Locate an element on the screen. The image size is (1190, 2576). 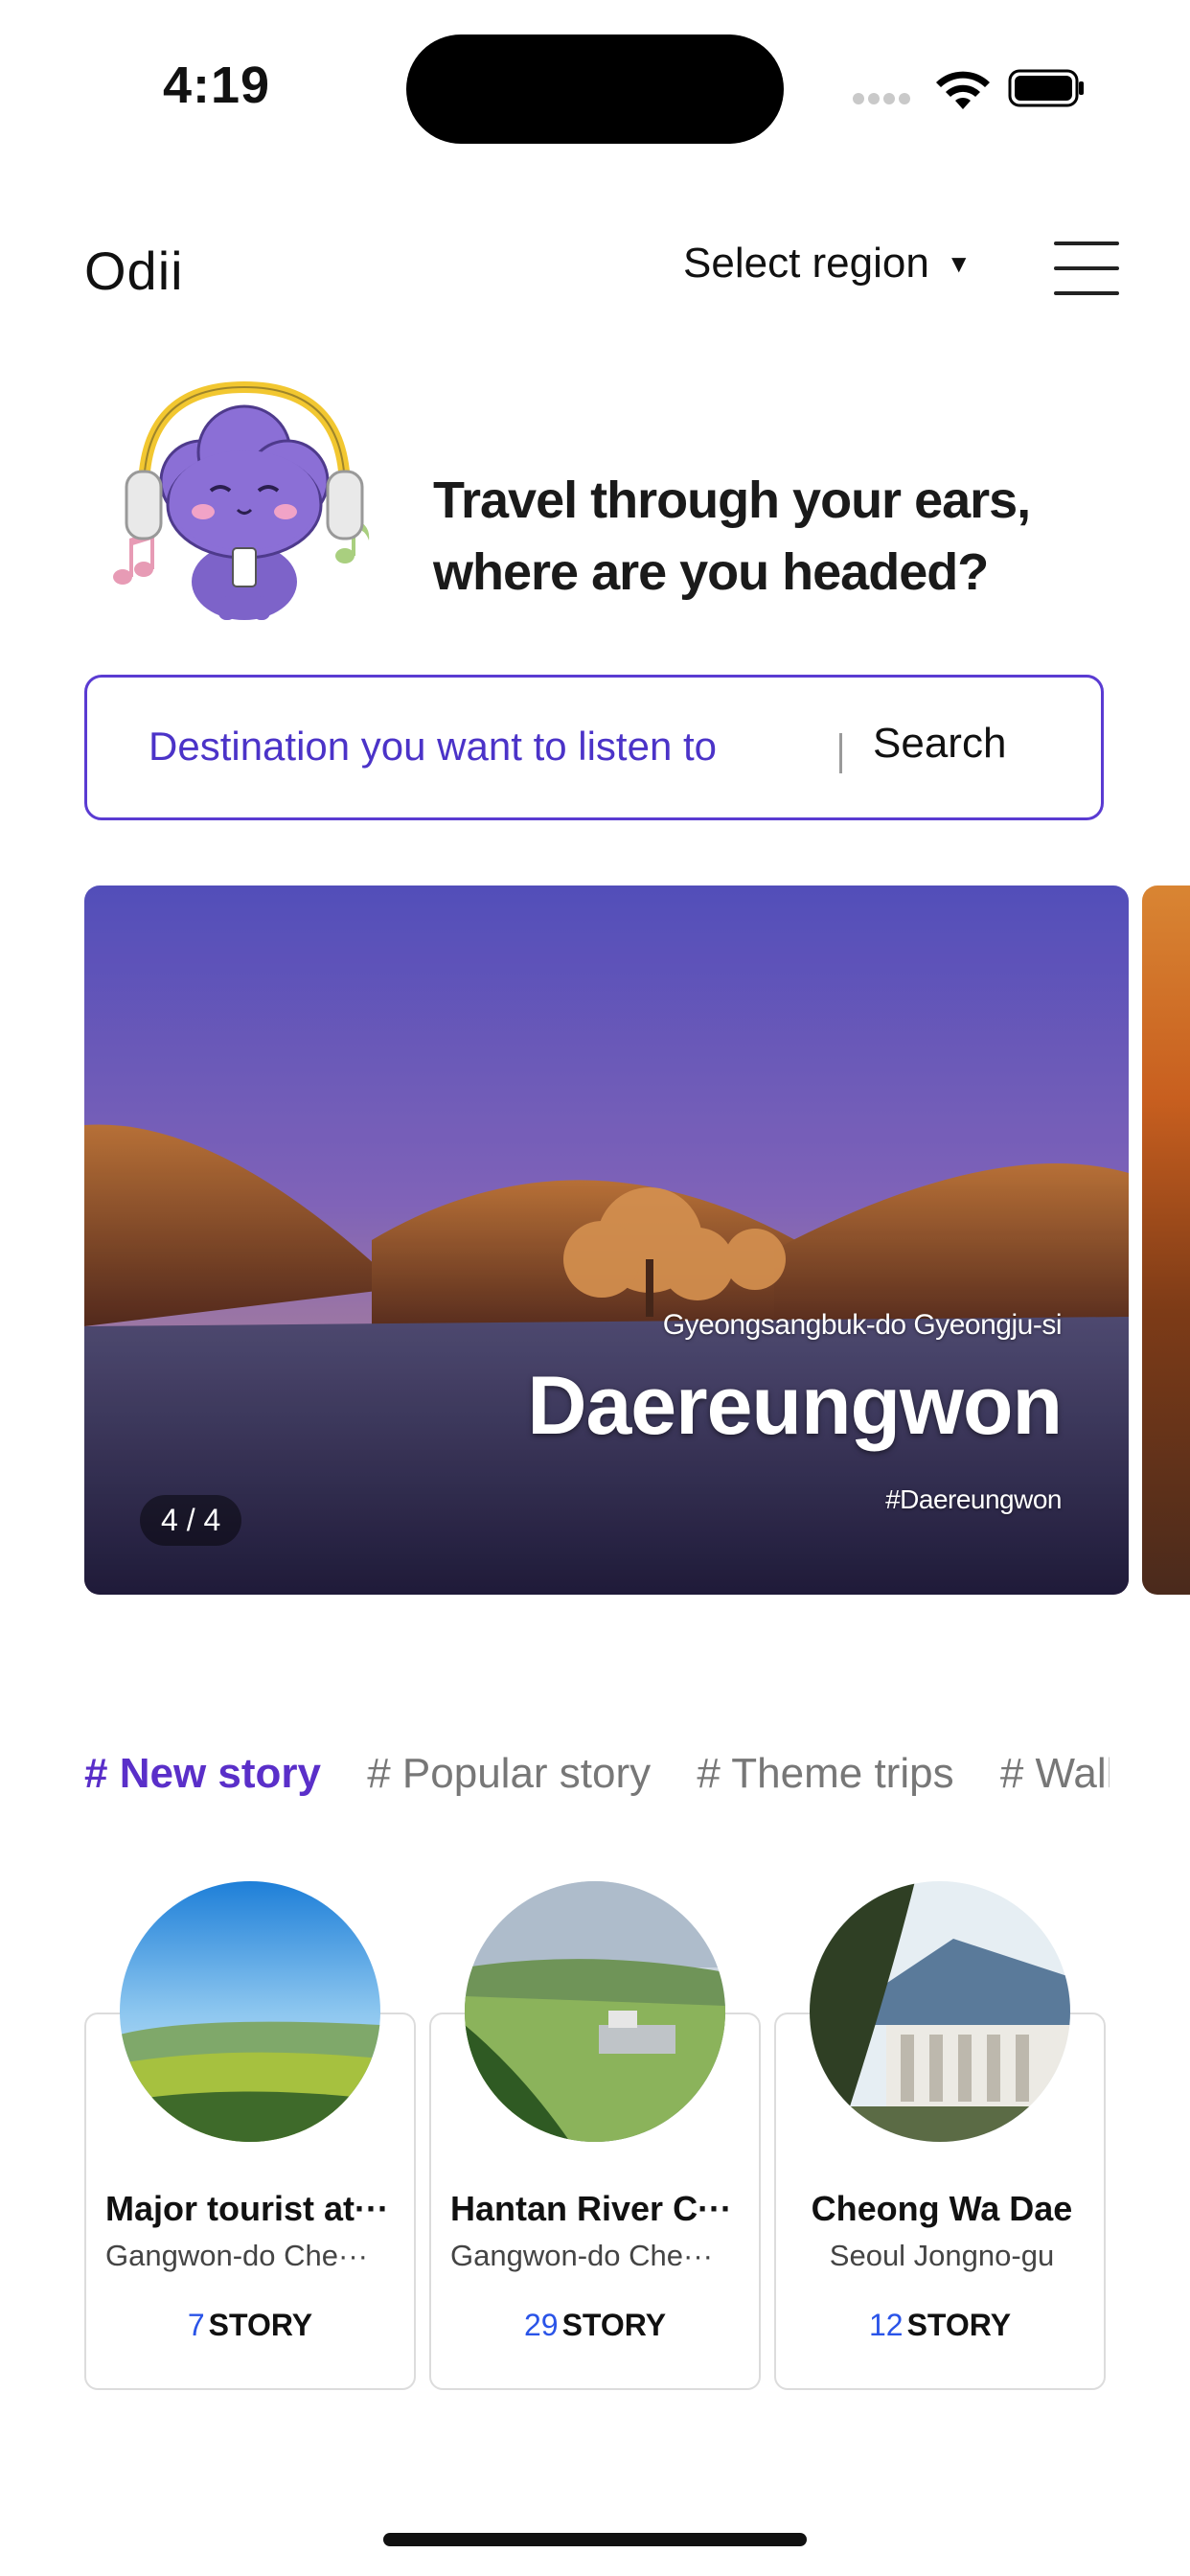
search-divider is located at coordinates (841, 753).